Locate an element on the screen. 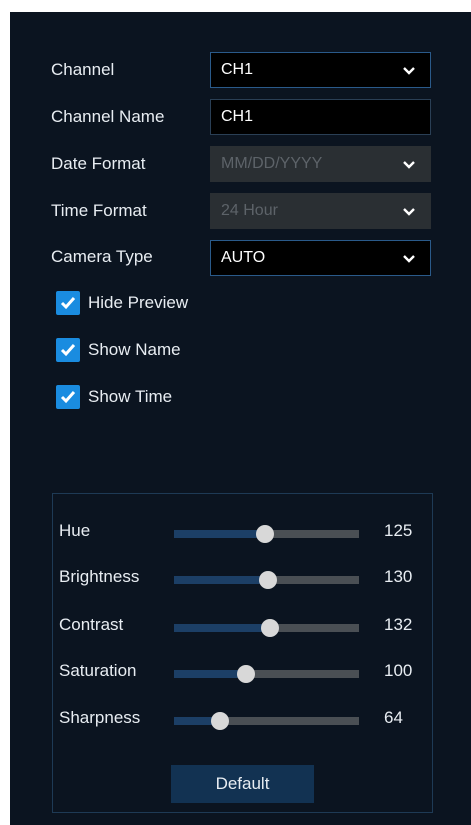  brightness-label: Brightness is located at coordinates (99, 576).